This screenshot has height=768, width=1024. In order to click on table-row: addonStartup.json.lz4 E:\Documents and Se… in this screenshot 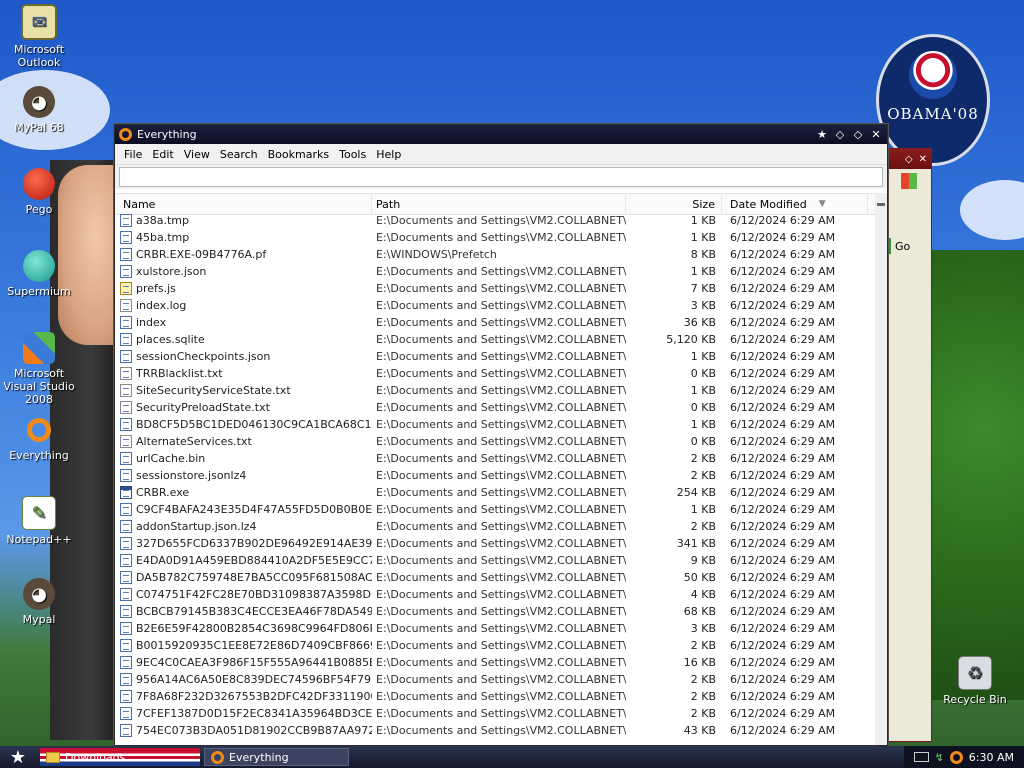, I will do `click(494, 526)`.